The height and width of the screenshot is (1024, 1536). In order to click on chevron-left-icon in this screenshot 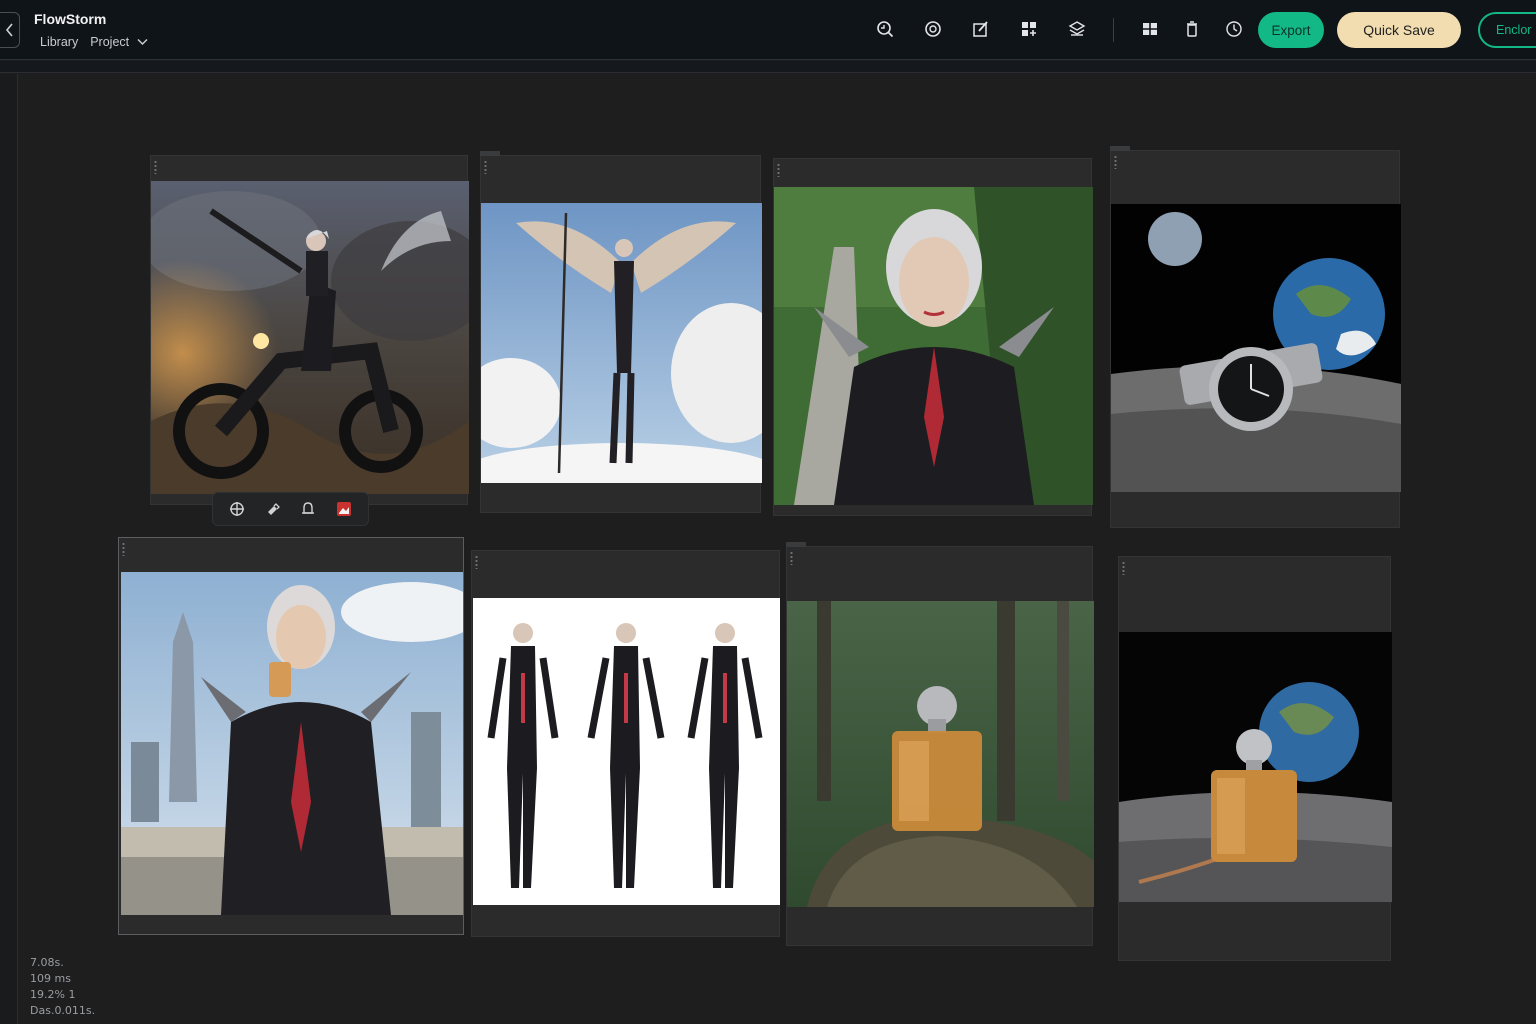, I will do `click(9, 30)`.